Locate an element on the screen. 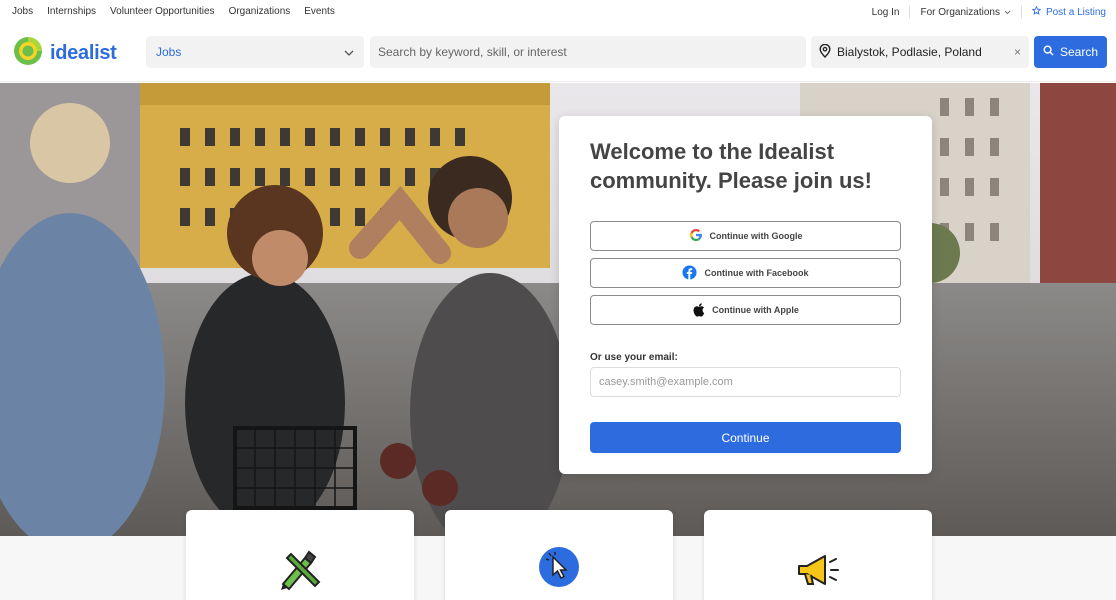 Image resolution: width=1116 pixels, height=600 pixels. map-pin-icon is located at coordinates (825, 52).